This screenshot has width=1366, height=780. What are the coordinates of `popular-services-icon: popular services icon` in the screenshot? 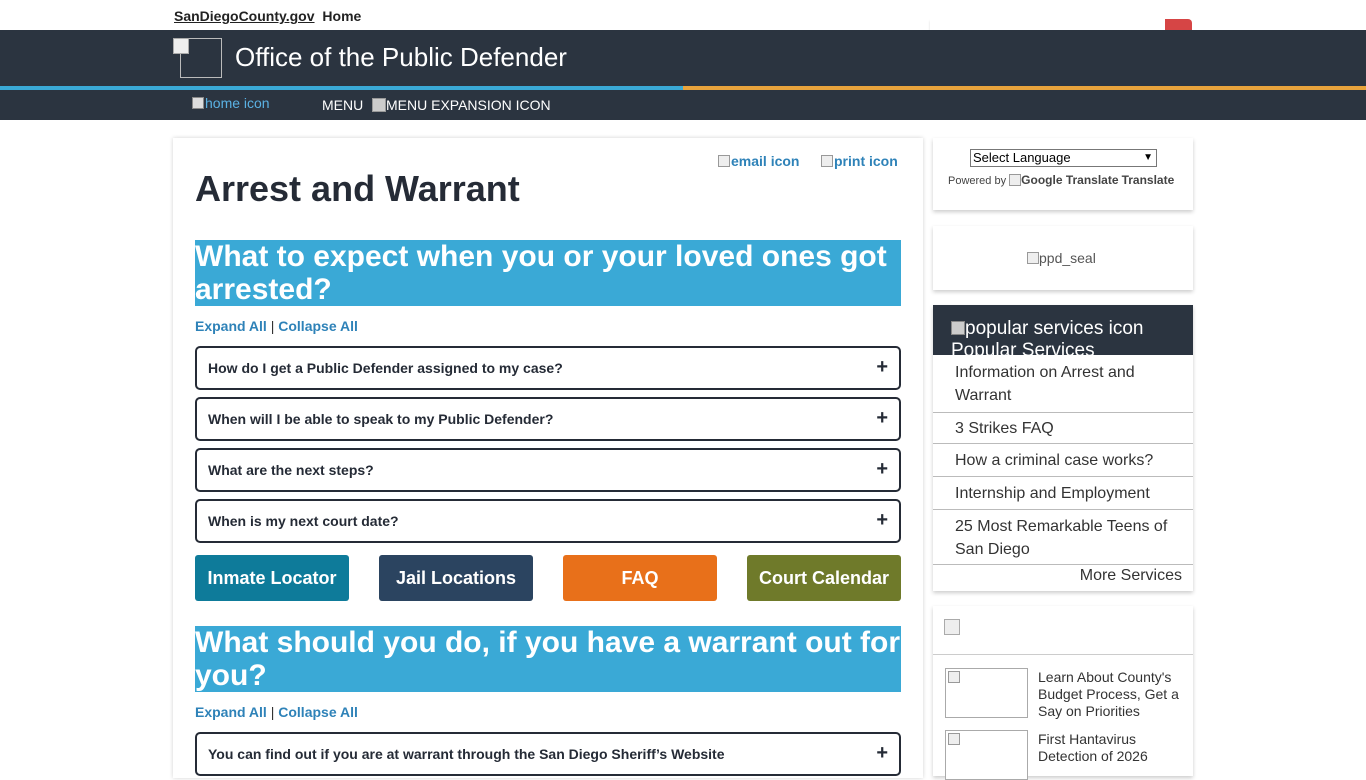 It's located at (1047, 329).